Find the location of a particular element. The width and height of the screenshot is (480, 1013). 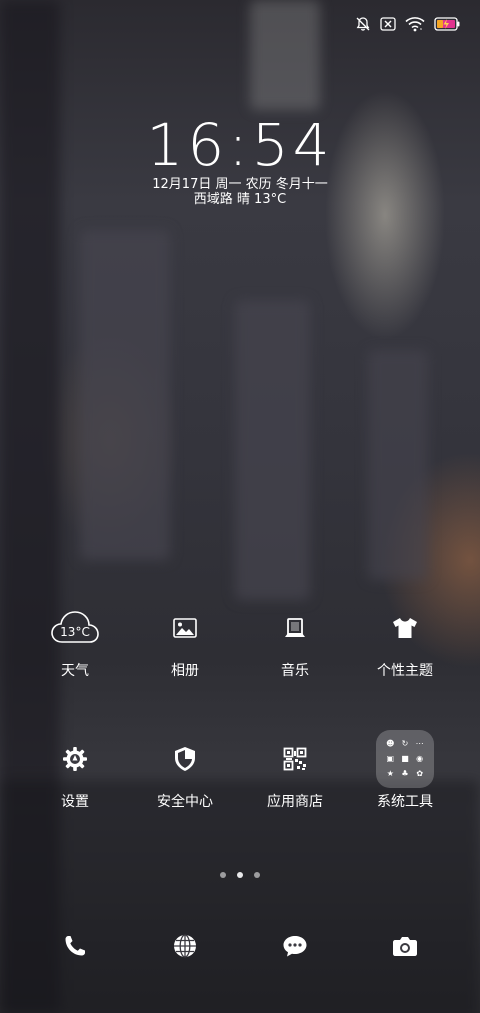

app-store-qr-icon is located at coordinates (295, 759).